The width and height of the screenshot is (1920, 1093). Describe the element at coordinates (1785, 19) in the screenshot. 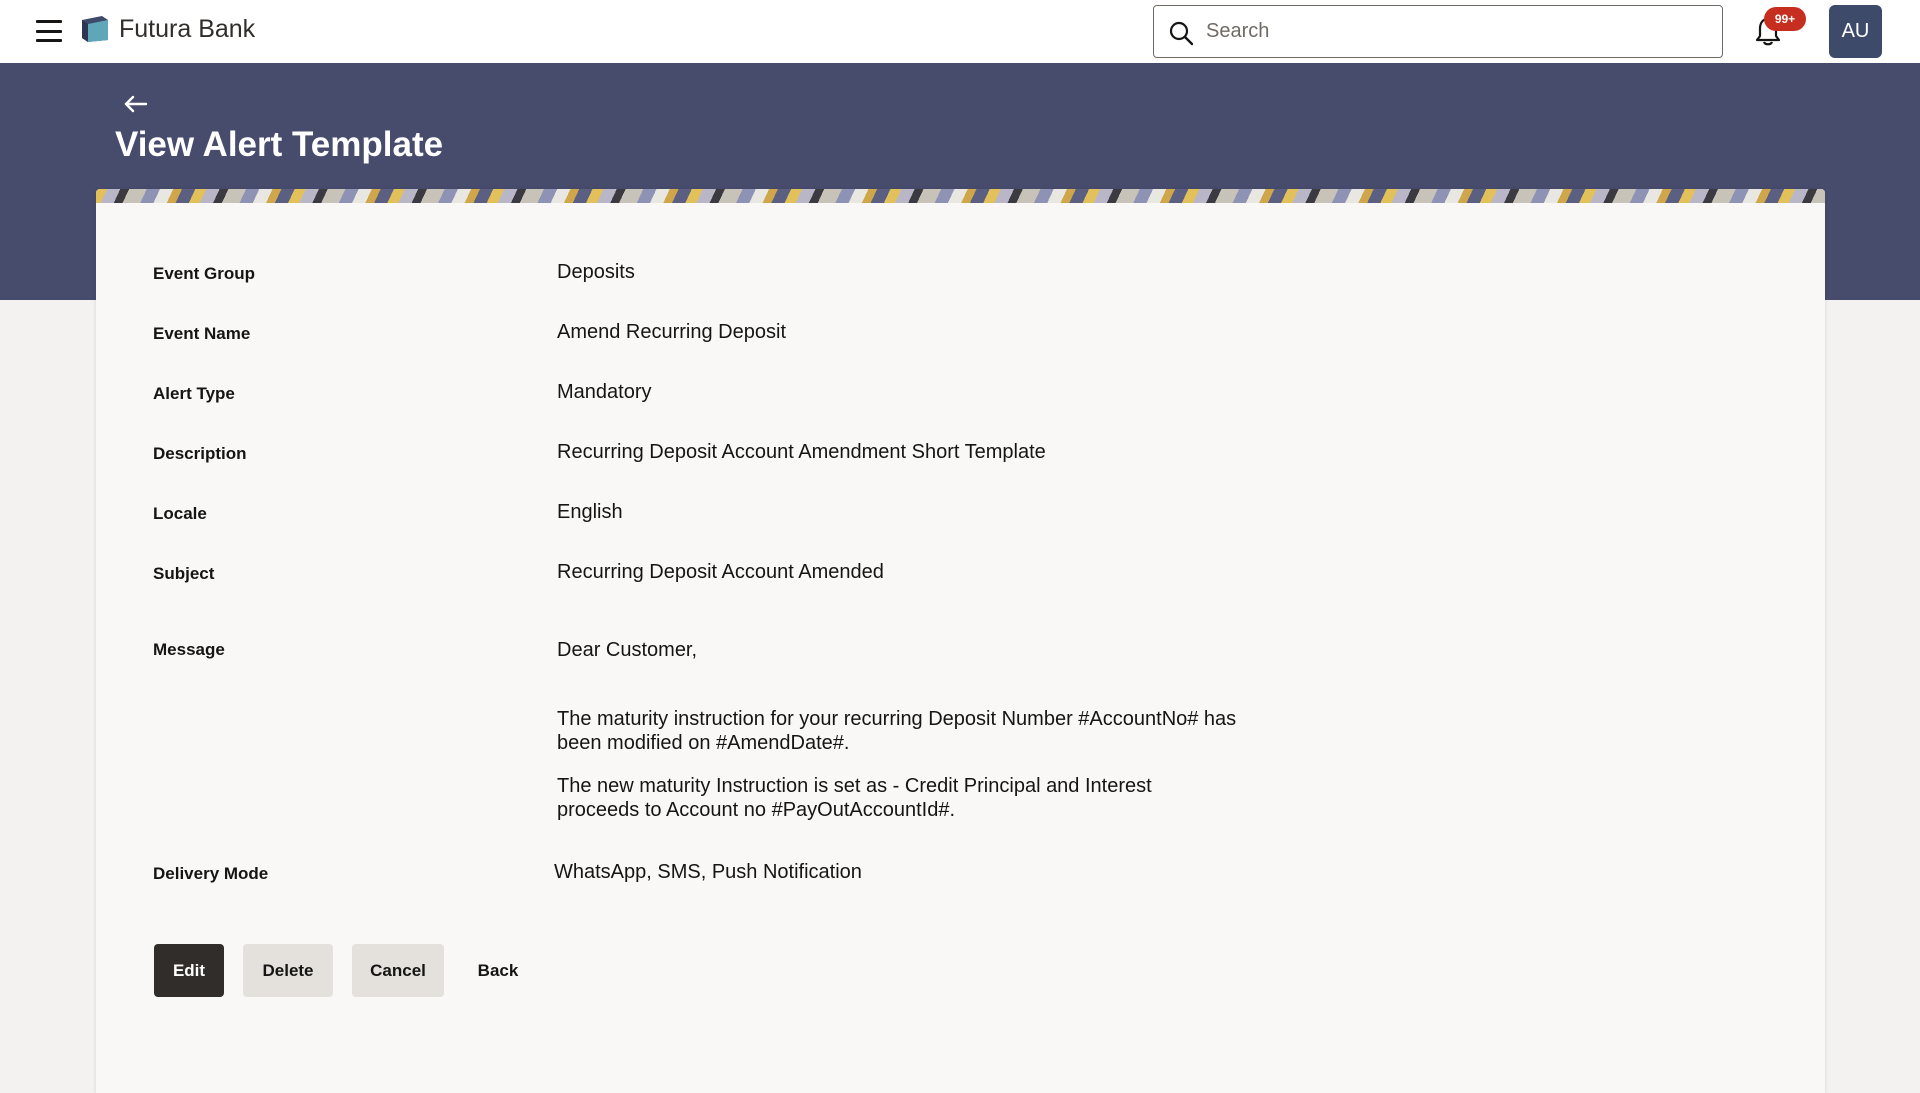

I see `notification-badge: 99+` at that location.